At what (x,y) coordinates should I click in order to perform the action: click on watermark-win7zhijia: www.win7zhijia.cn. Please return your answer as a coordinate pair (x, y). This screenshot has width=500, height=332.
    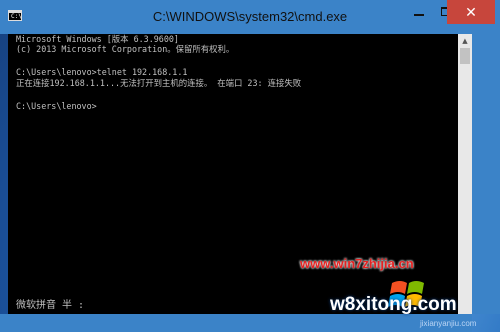
    Looking at the image, I should click on (357, 263).